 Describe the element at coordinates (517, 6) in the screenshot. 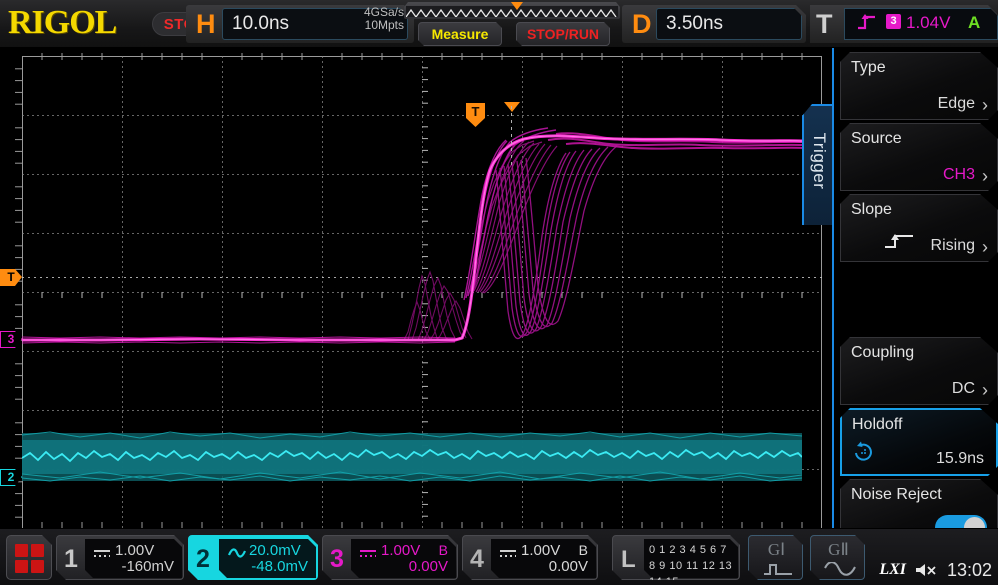

I see `memory-position-marker` at that location.